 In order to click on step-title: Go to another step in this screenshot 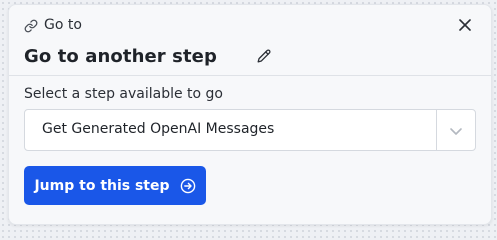, I will do `click(120, 56)`.